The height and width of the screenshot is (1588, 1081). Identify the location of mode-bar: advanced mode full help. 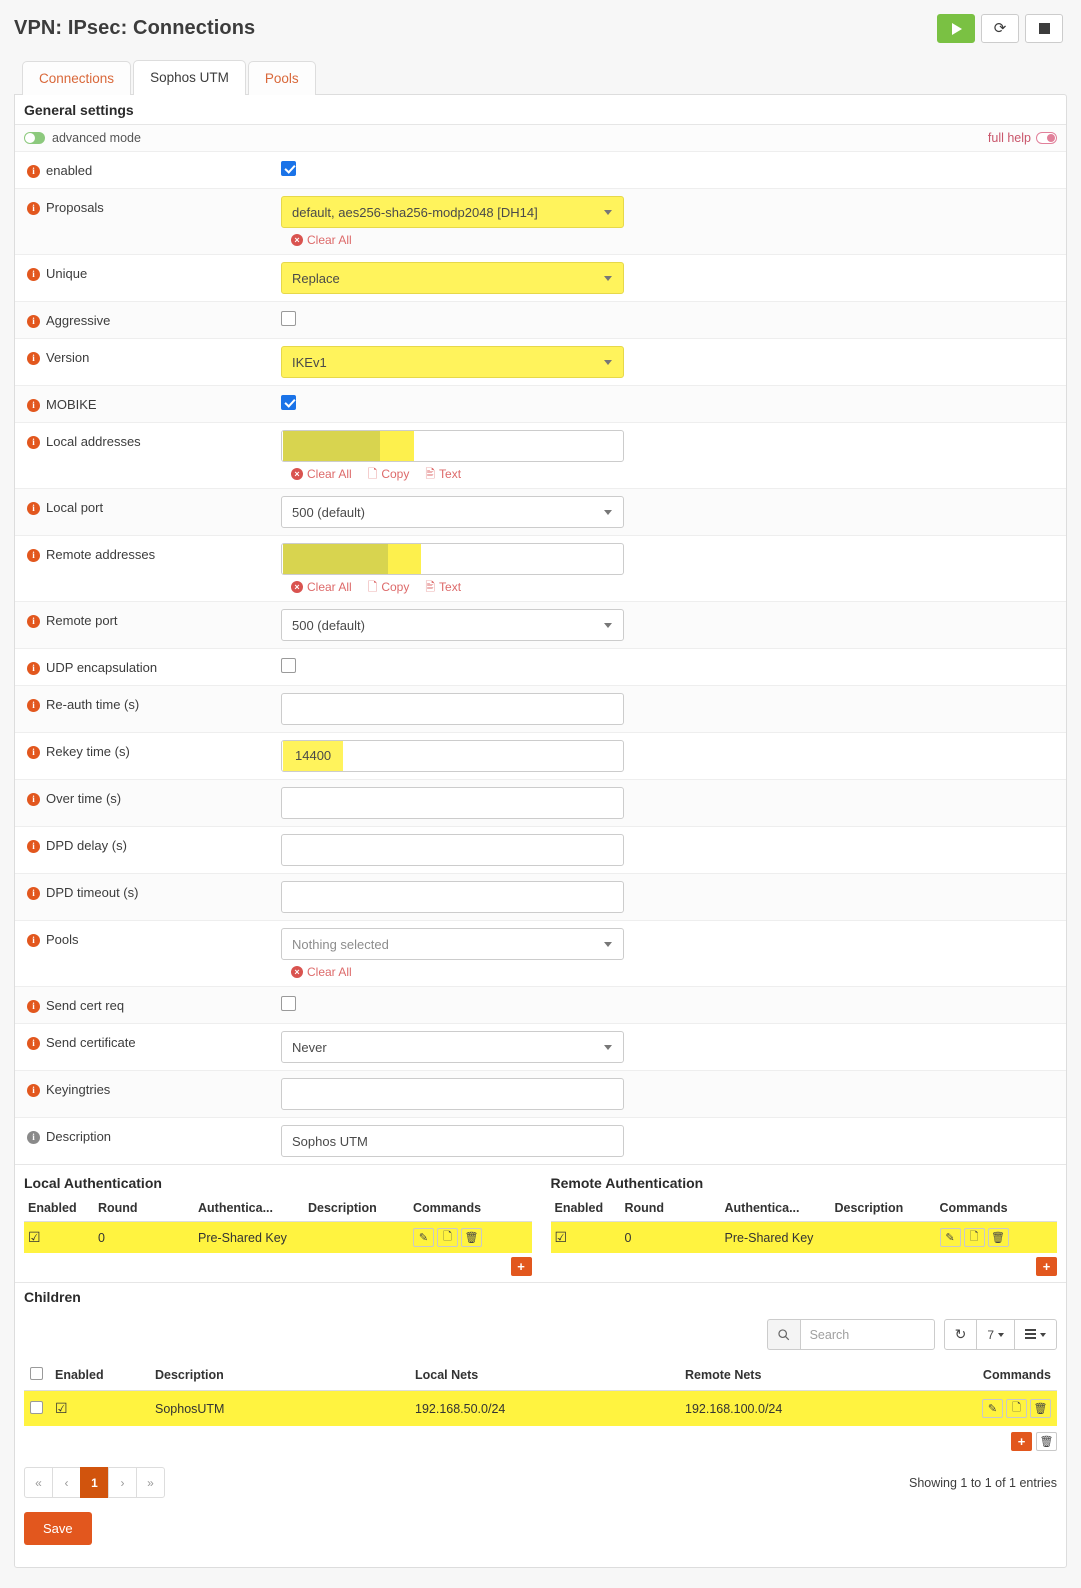
(540, 138).